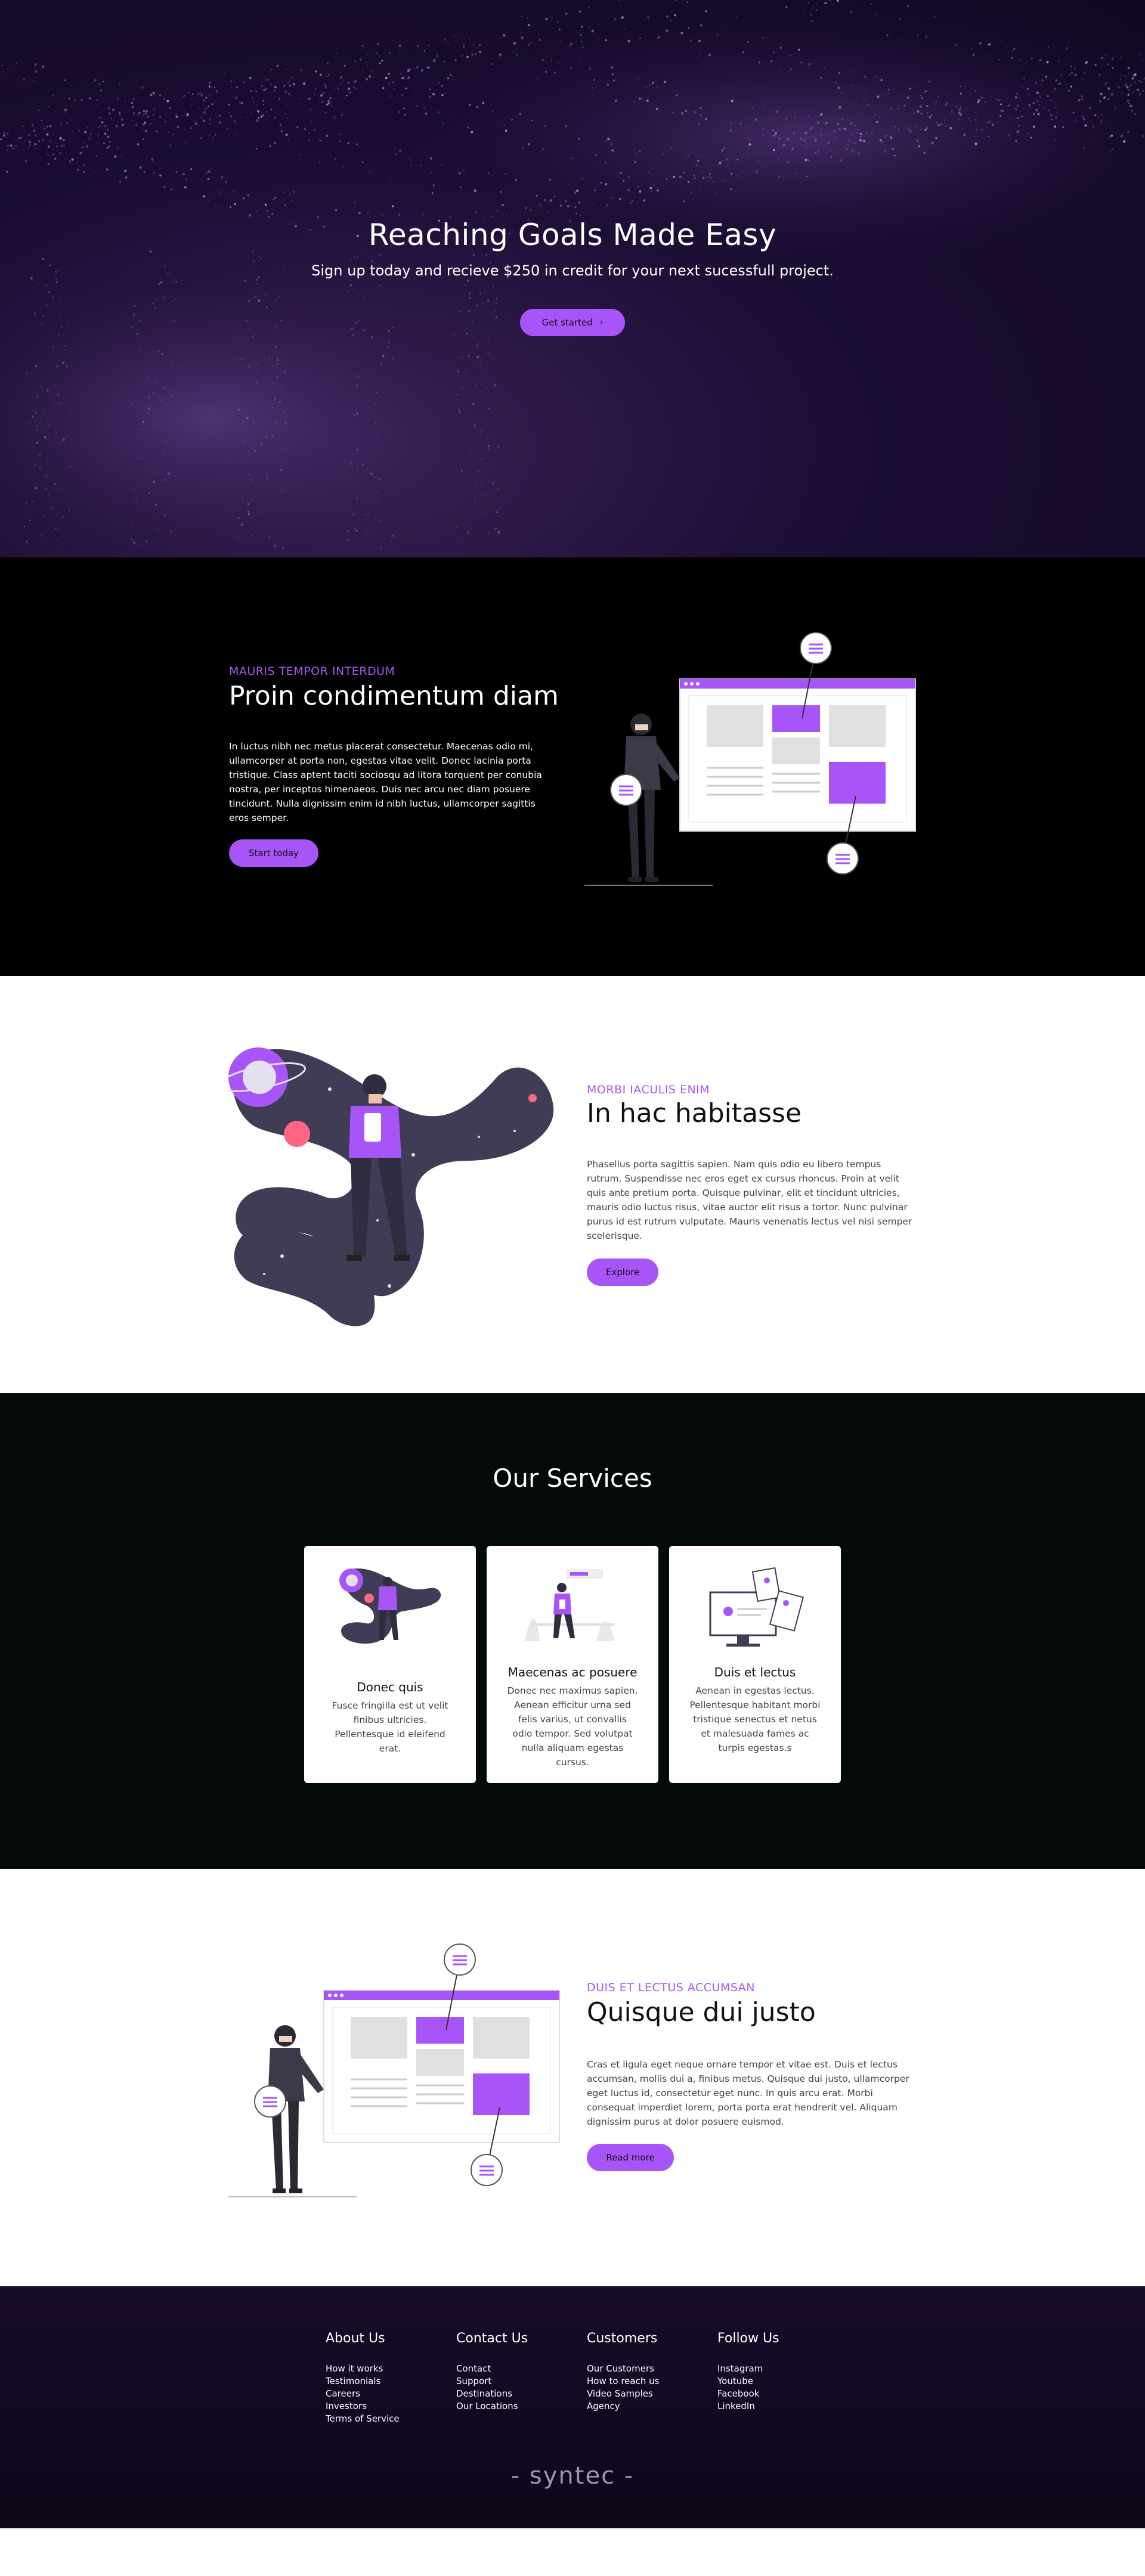  Describe the element at coordinates (572, 2476) in the screenshot. I see `brand-logo: - syntec -` at that location.